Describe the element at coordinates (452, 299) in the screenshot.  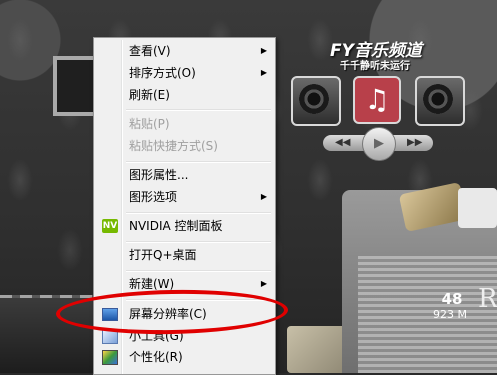
I see `stat-value: 48` at that location.